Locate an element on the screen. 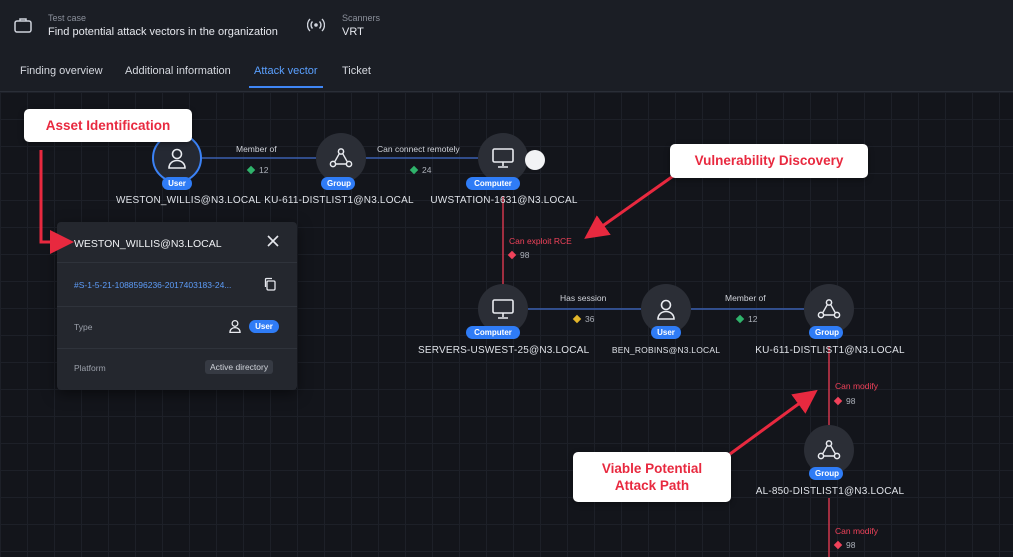 This screenshot has height=557, width=1013. callout-asset-text: Asset Identification is located at coordinates (108, 125).